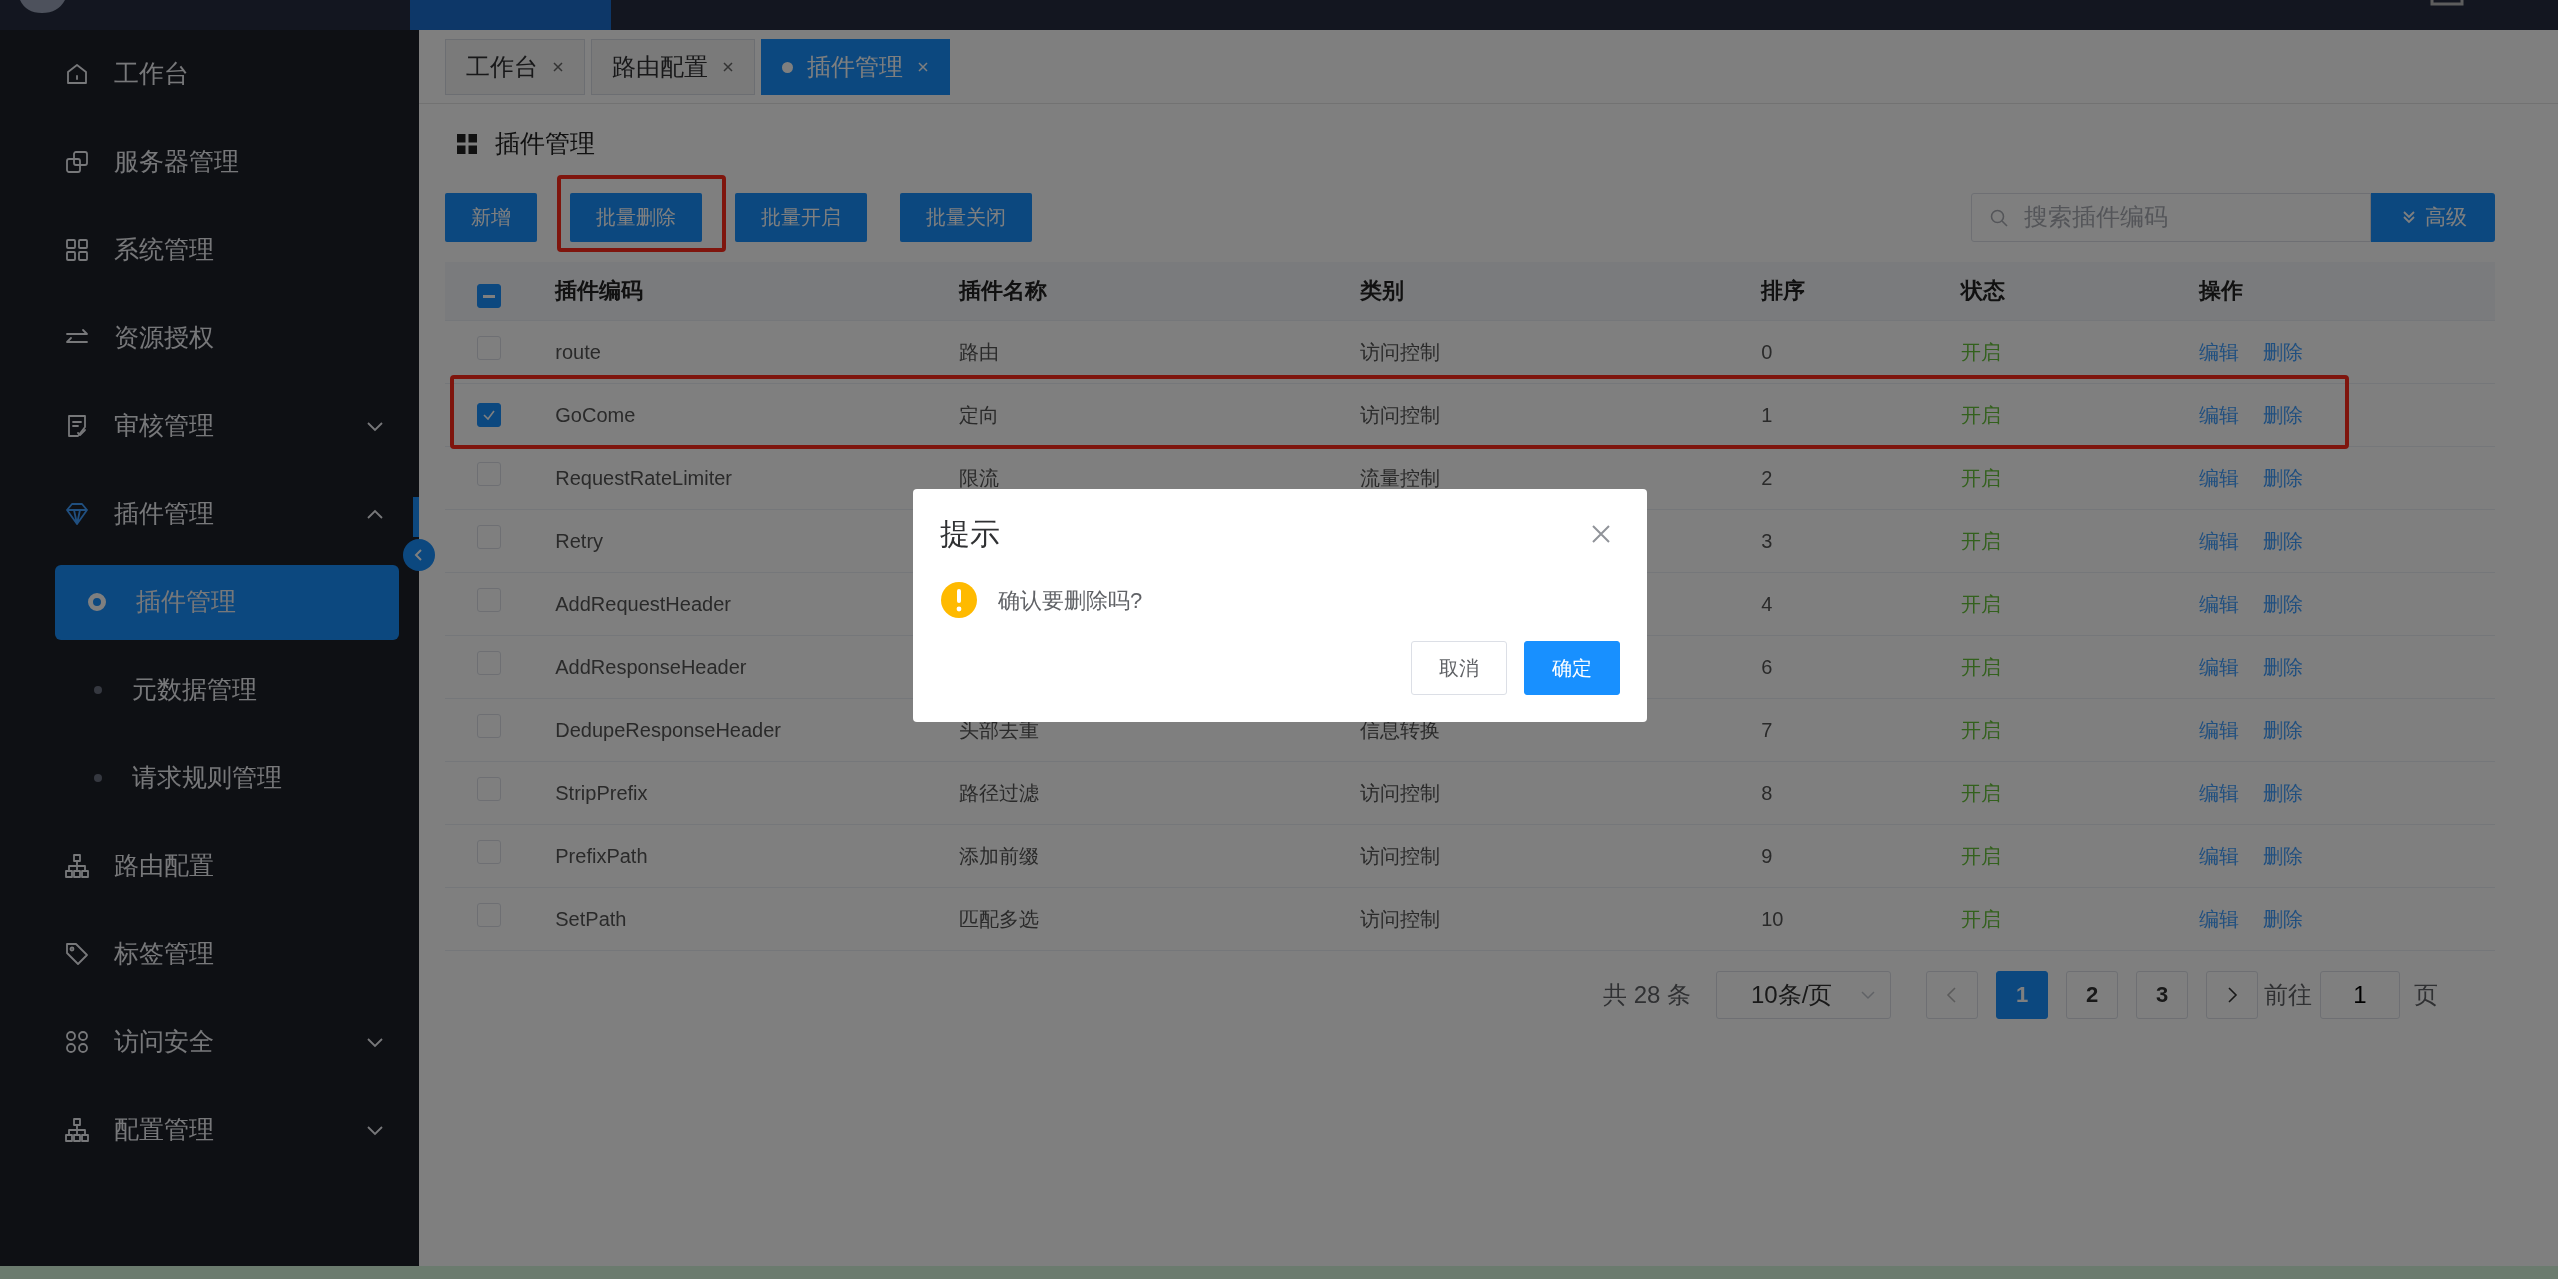  What do you see at coordinates (199, 1130) in the screenshot?
I see `sidebar-item: 配置管理` at bounding box center [199, 1130].